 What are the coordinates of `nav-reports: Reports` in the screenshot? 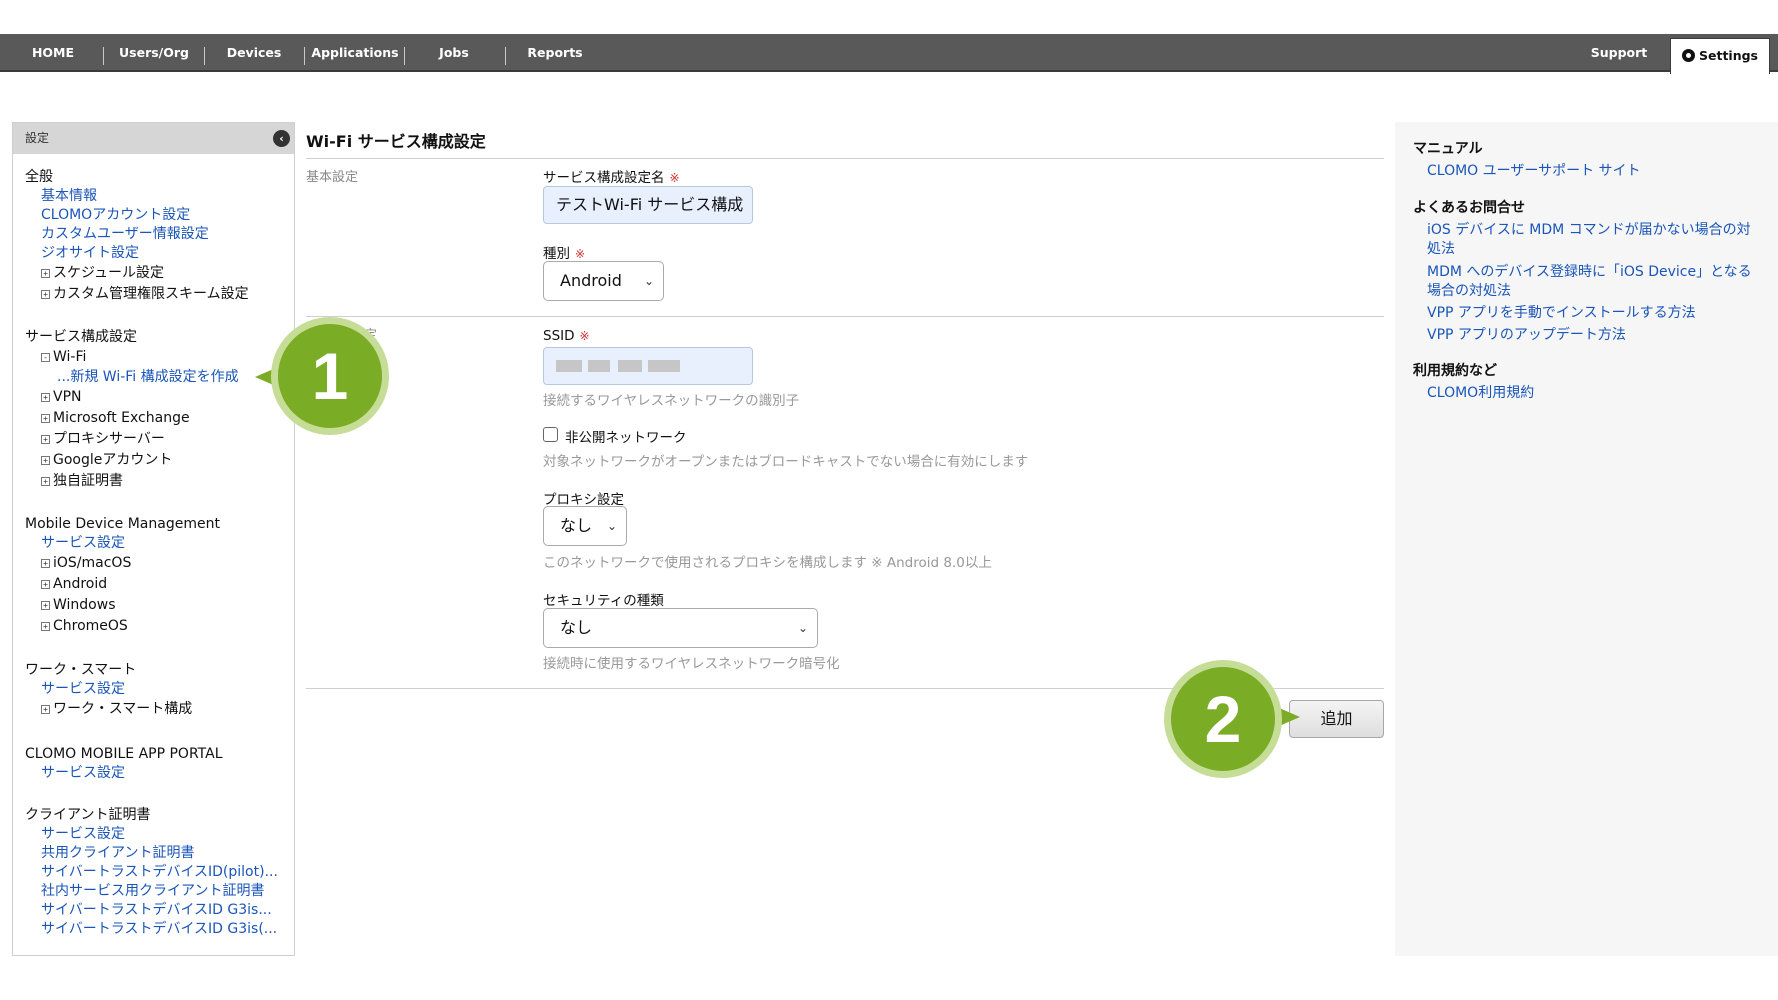 It's located at (555, 53).